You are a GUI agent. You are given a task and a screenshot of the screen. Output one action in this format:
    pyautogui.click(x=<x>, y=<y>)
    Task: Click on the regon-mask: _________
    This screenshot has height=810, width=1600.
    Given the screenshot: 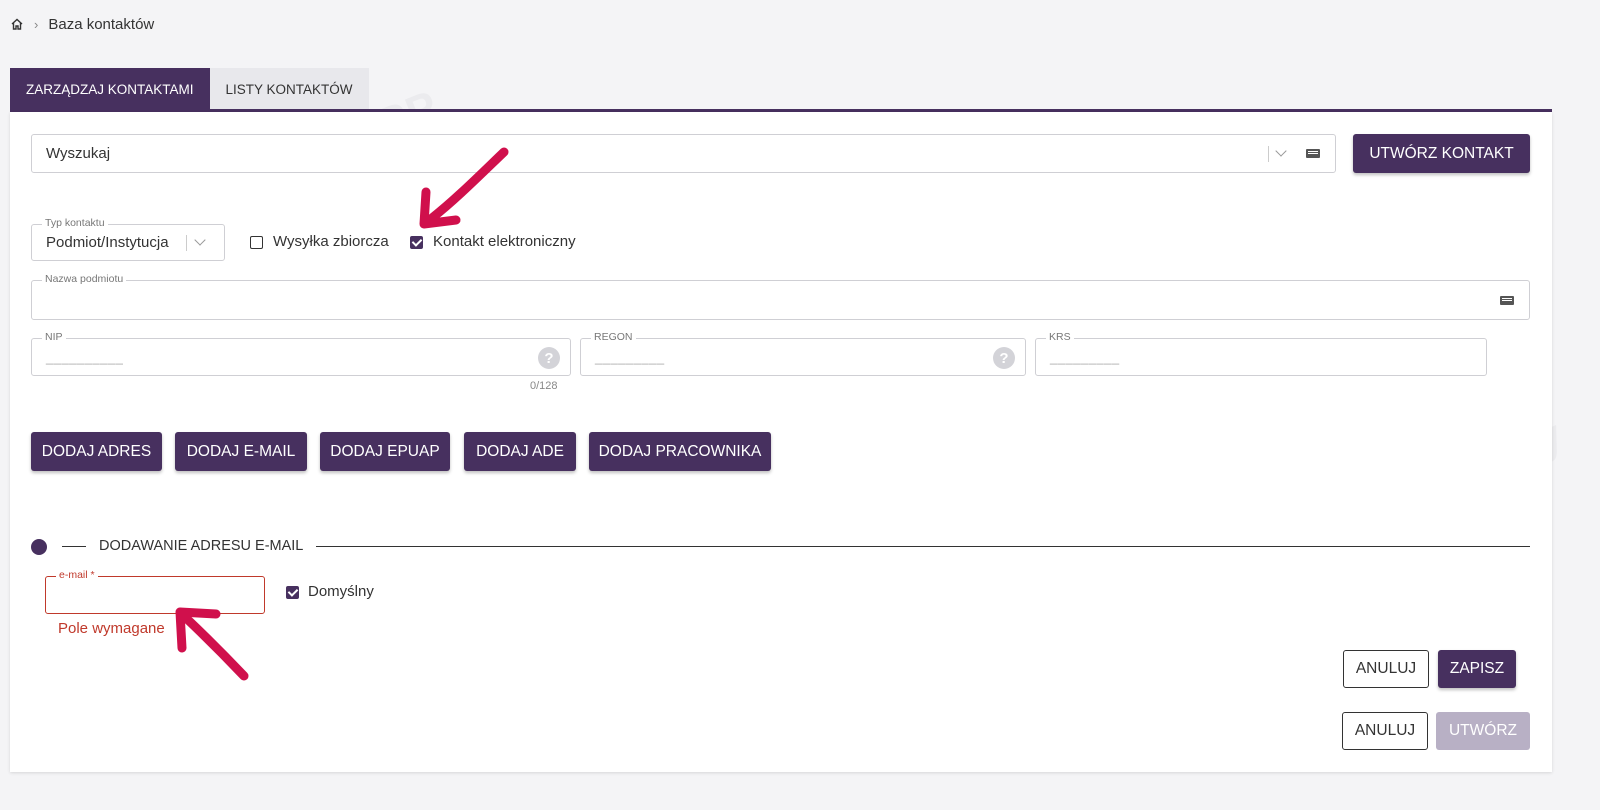 What is the action you would take?
    pyautogui.click(x=630, y=357)
    